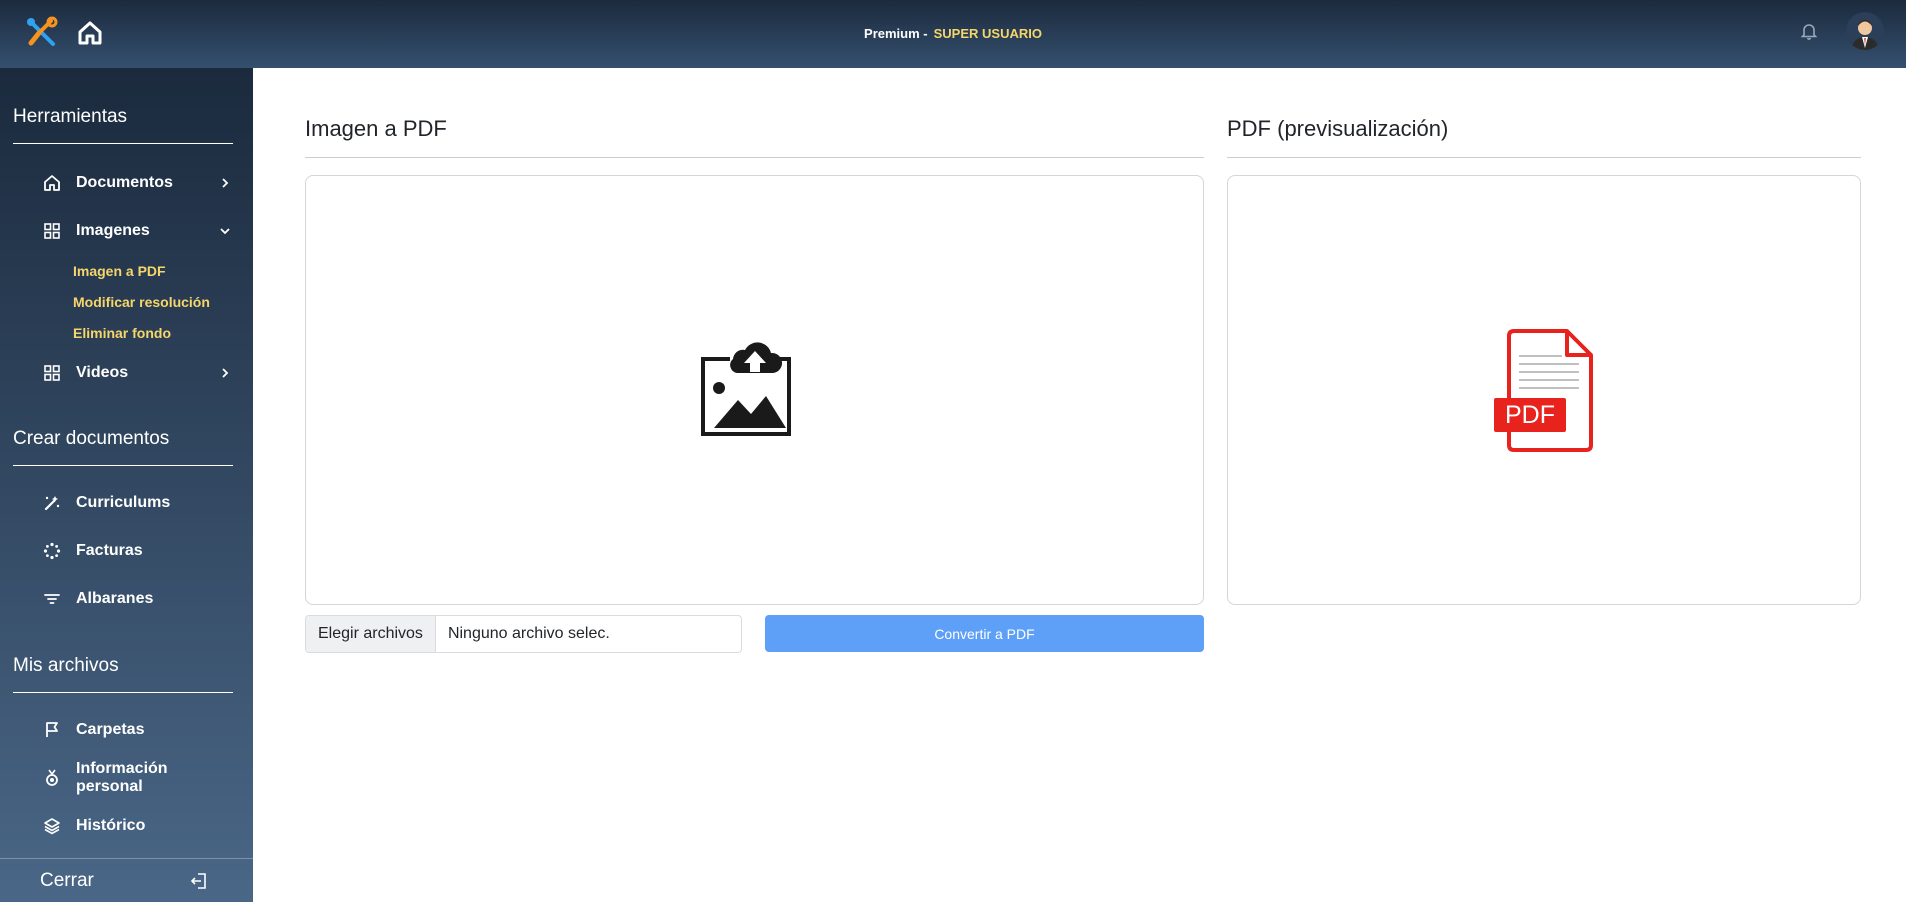 Image resolution: width=1906 pixels, height=902 pixels. I want to click on sidebar-item-albaranes: Albaranes, so click(137, 599).